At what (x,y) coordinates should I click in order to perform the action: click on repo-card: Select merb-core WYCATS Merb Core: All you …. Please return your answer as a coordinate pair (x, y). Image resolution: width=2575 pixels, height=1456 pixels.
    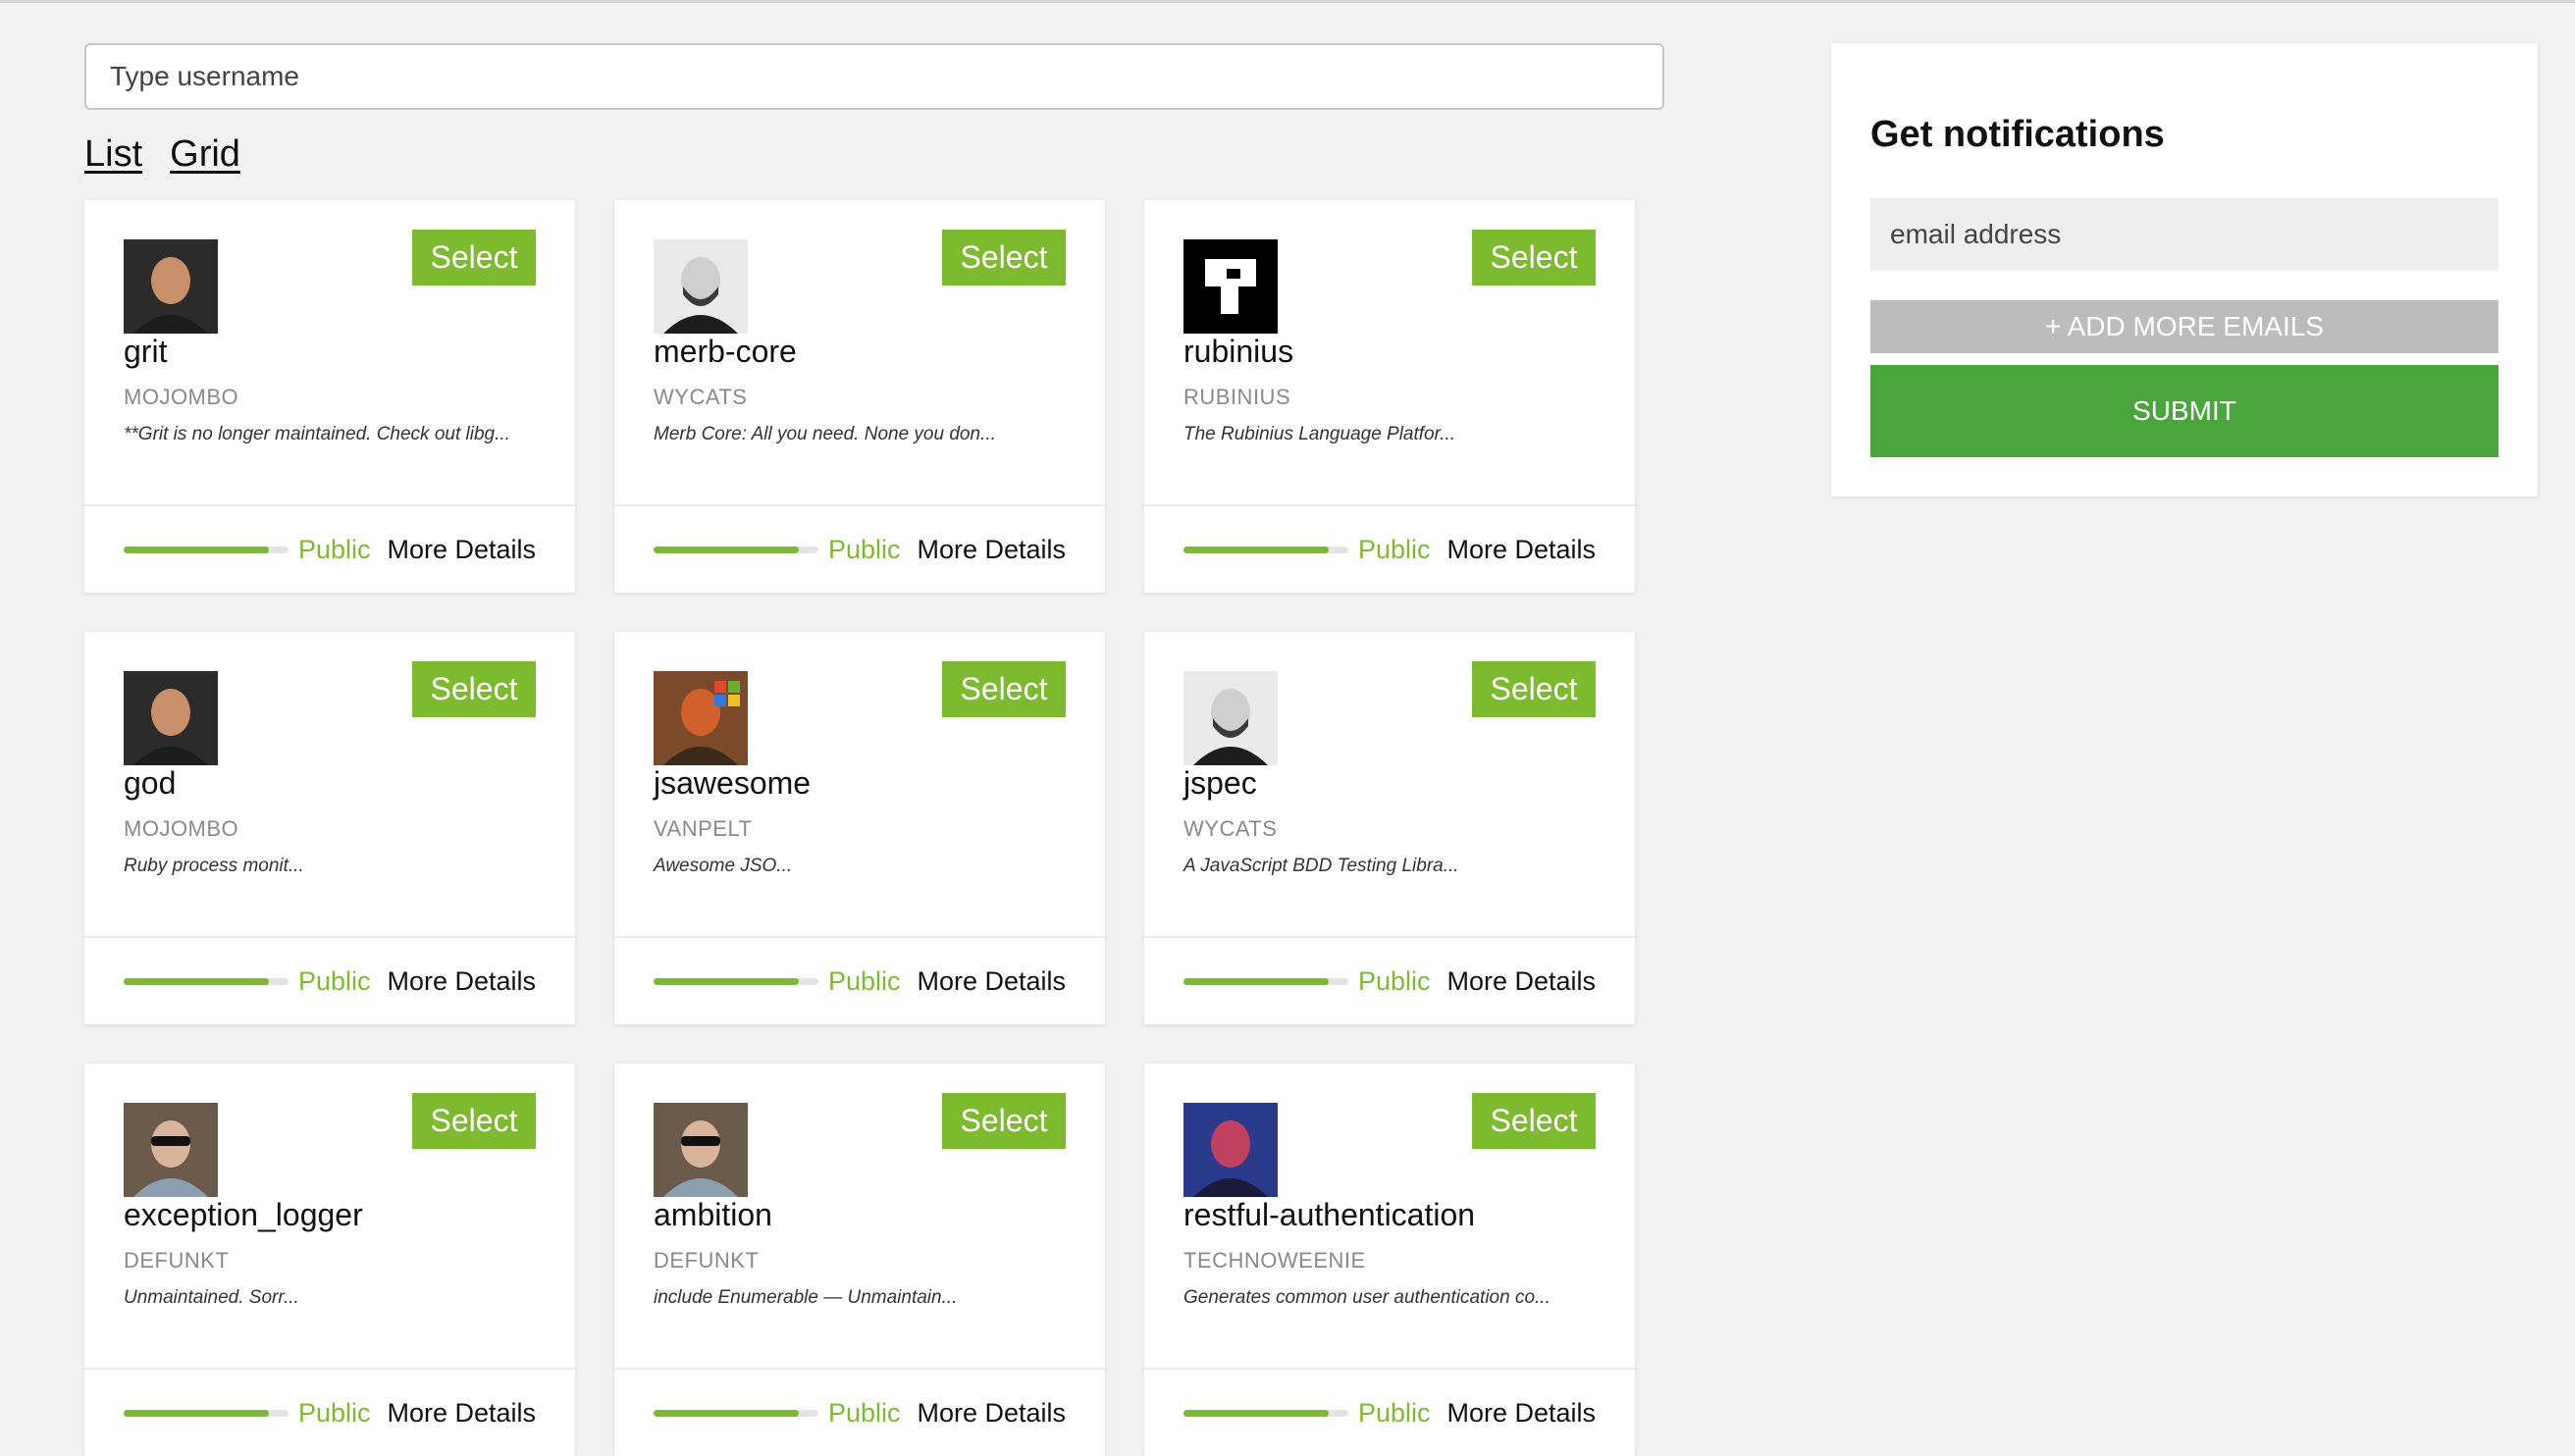
    Looking at the image, I should click on (859, 396).